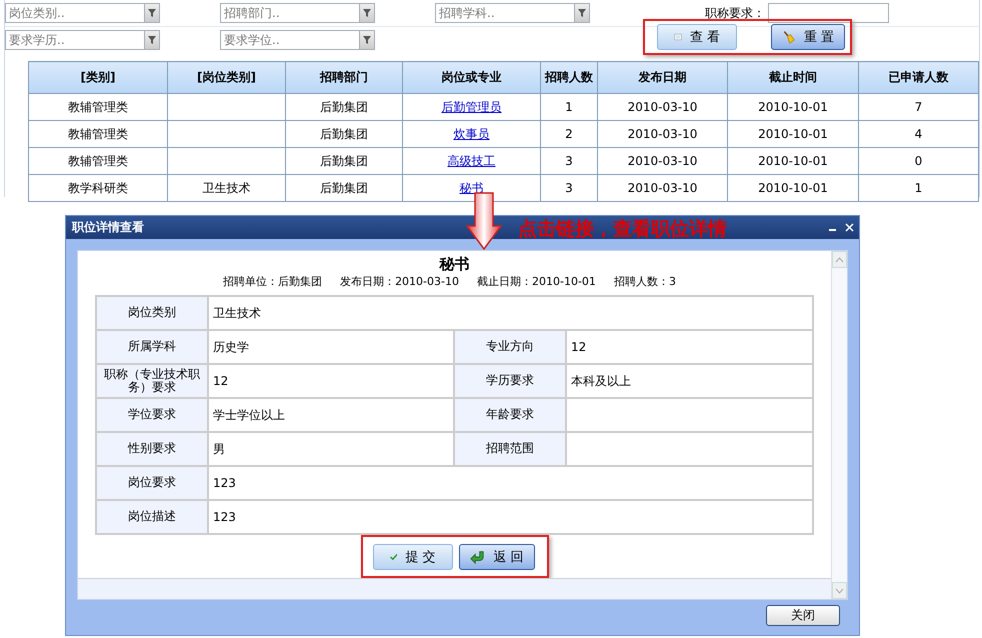  What do you see at coordinates (645, 281) in the screenshot?
I see `info-text: 招聘人数：3` at bounding box center [645, 281].